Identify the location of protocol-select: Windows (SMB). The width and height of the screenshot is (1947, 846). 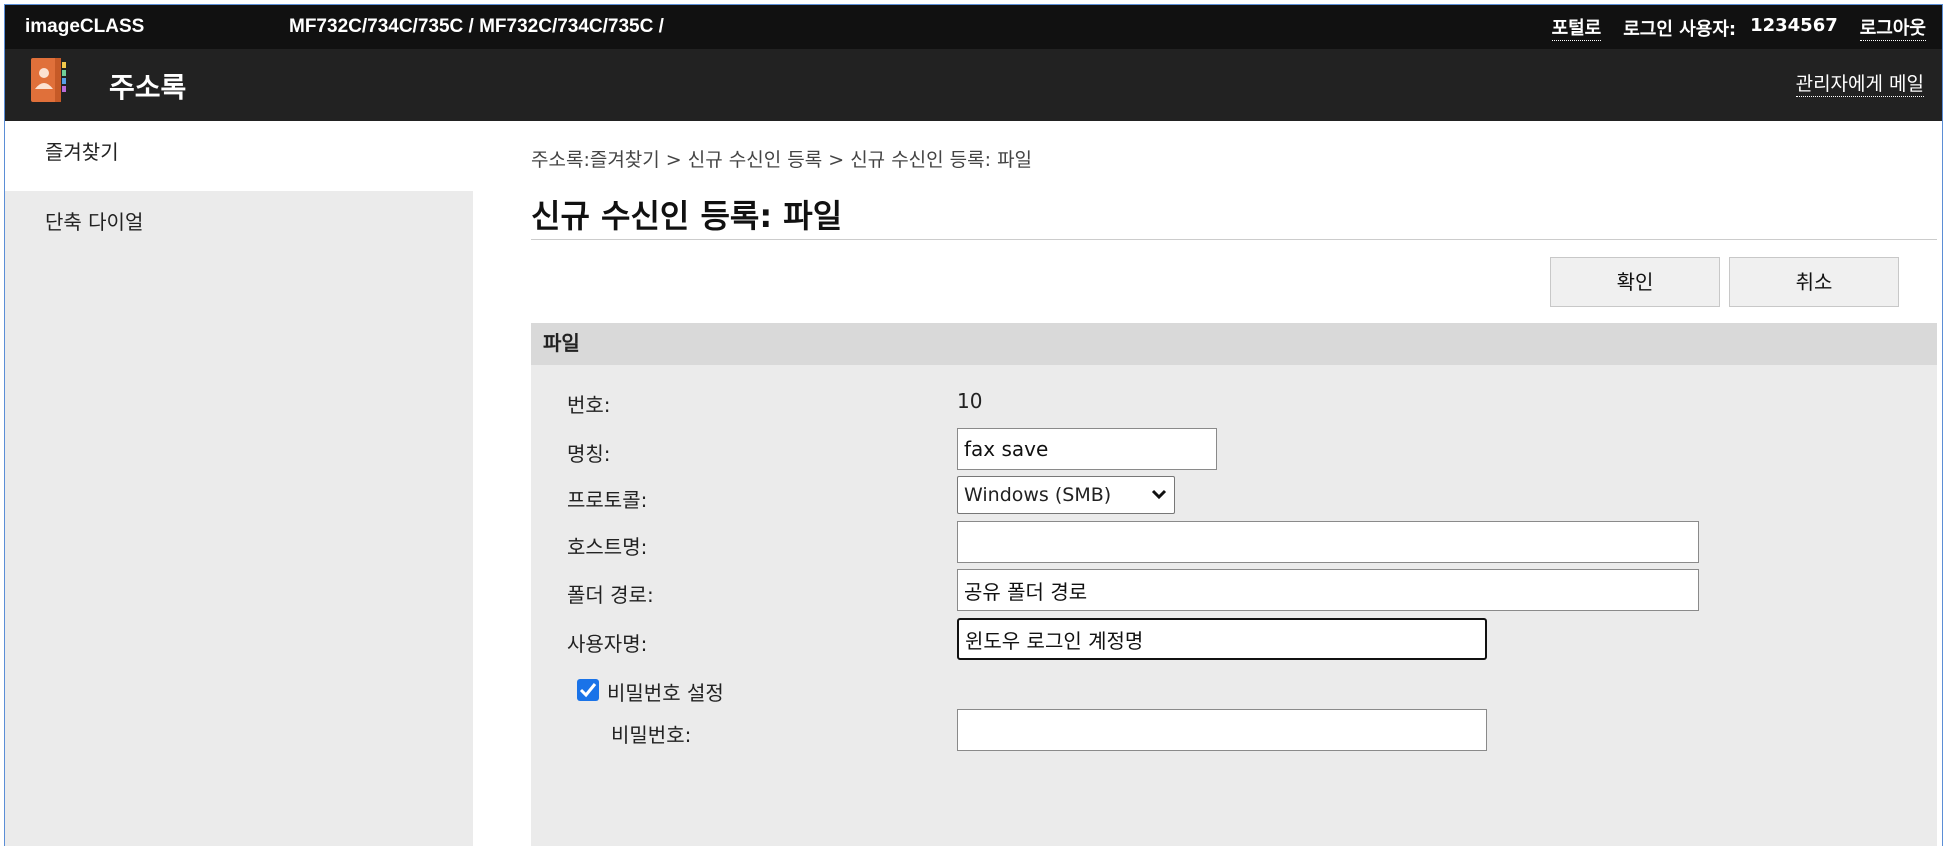
(1066, 495).